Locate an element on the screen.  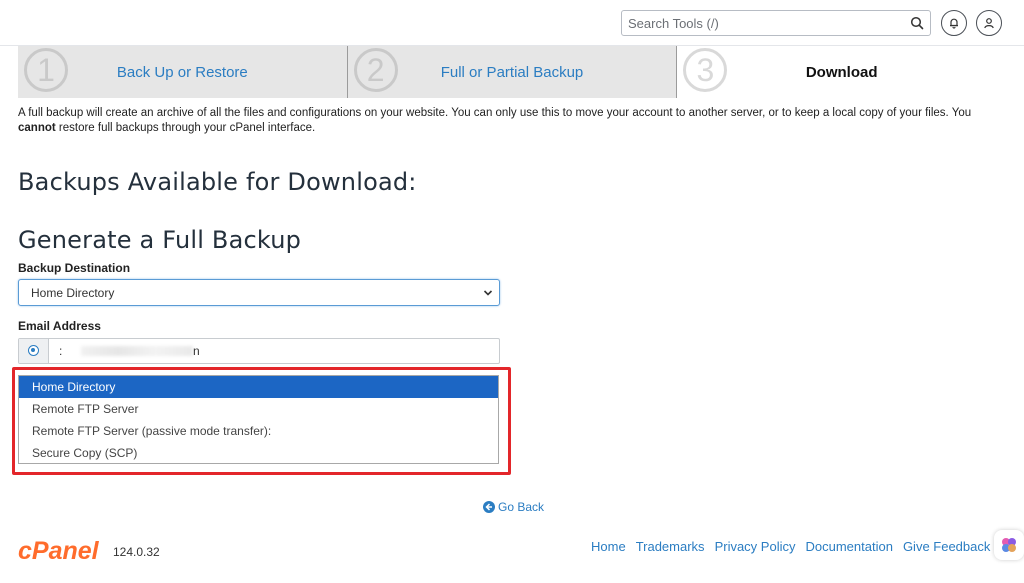
cpanel-version: 124.0.32 is located at coordinates (136, 552).